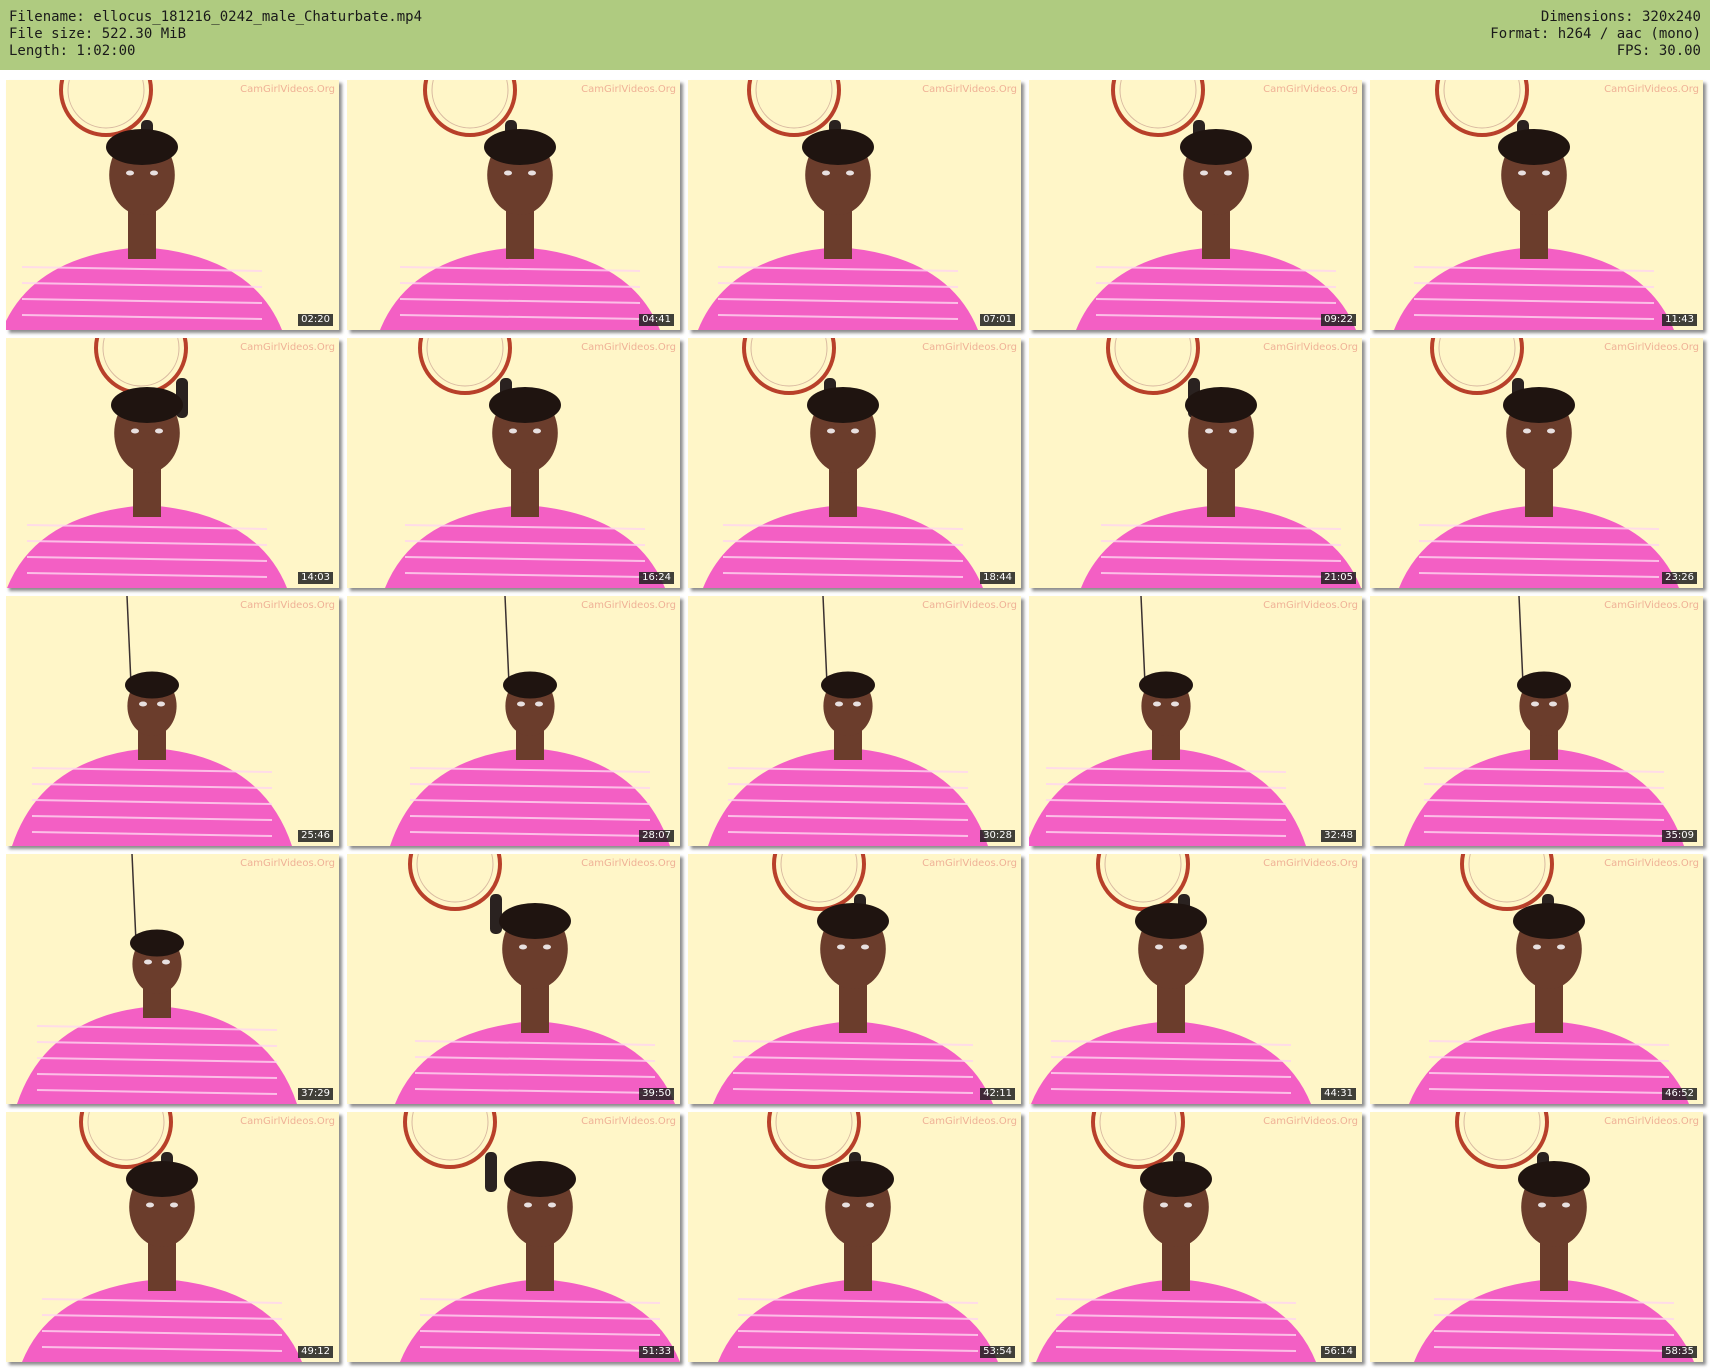  I want to click on video-thumbnail: CamGirlVideos.Org 04:41, so click(513, 205).